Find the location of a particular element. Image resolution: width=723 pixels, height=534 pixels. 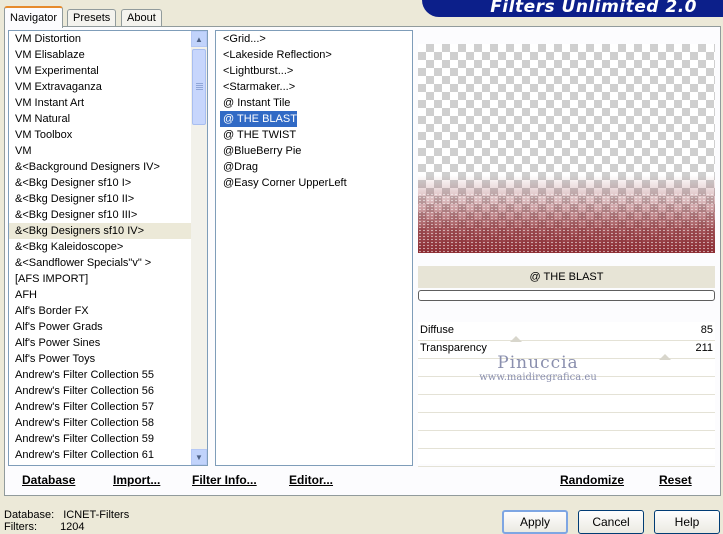

filter-item: @ THE BLAST is located at coordinates (258, 119).